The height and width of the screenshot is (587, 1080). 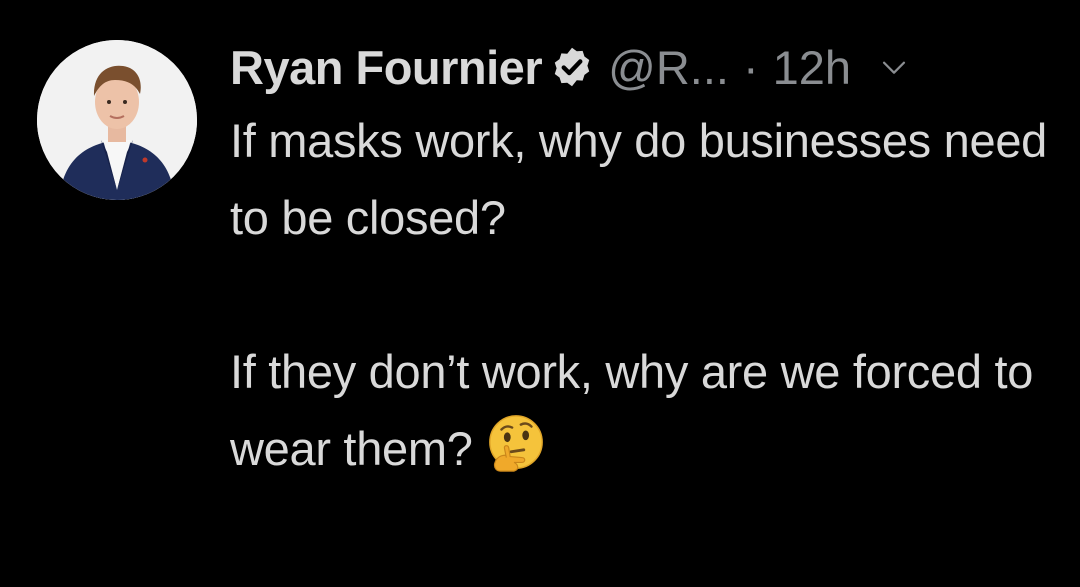 What do you see at coordinates (386, 67) in the screenshot?
I see `display-name: Ryan Fournier` at bounding box center [386, 67].